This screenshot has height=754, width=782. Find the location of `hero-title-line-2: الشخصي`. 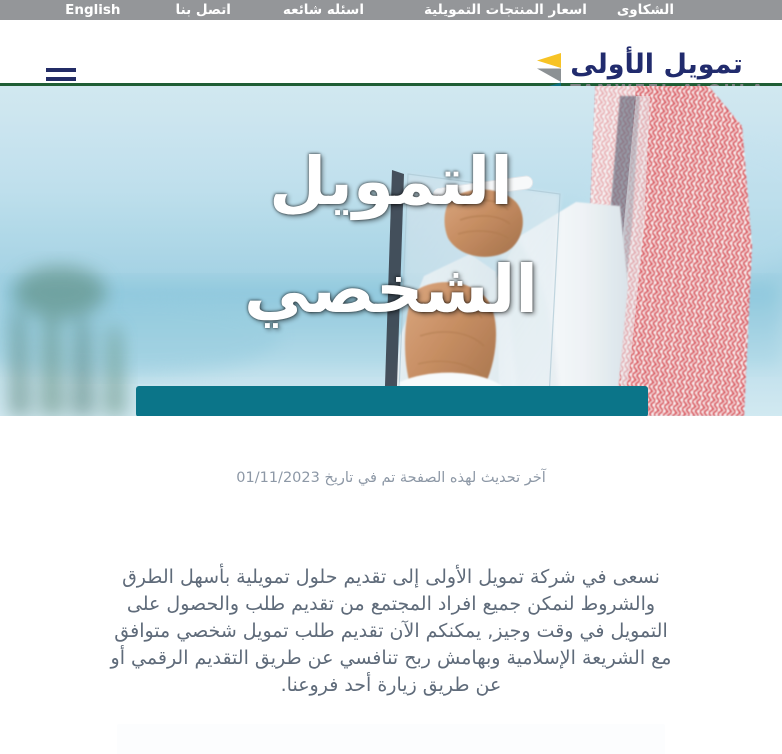

hero-title-line-2: الشخصي is located at coordinates (391, 289).